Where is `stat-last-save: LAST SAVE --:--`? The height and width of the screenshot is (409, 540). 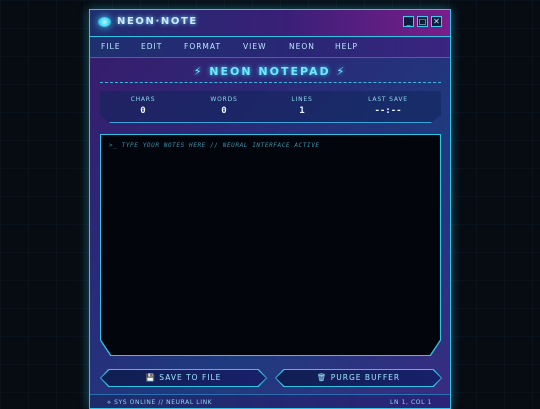 stat-last-save: LAST SAVE --:-- is located at coordinates (388, 106).